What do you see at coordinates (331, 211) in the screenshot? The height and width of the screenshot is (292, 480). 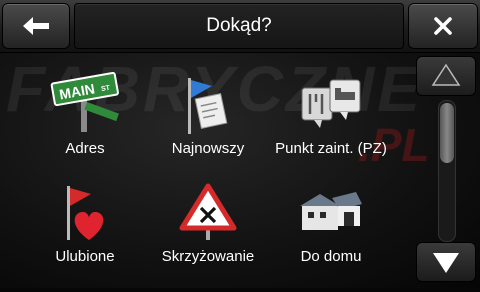 I see `home-icon` at bounding box center [331, 211].